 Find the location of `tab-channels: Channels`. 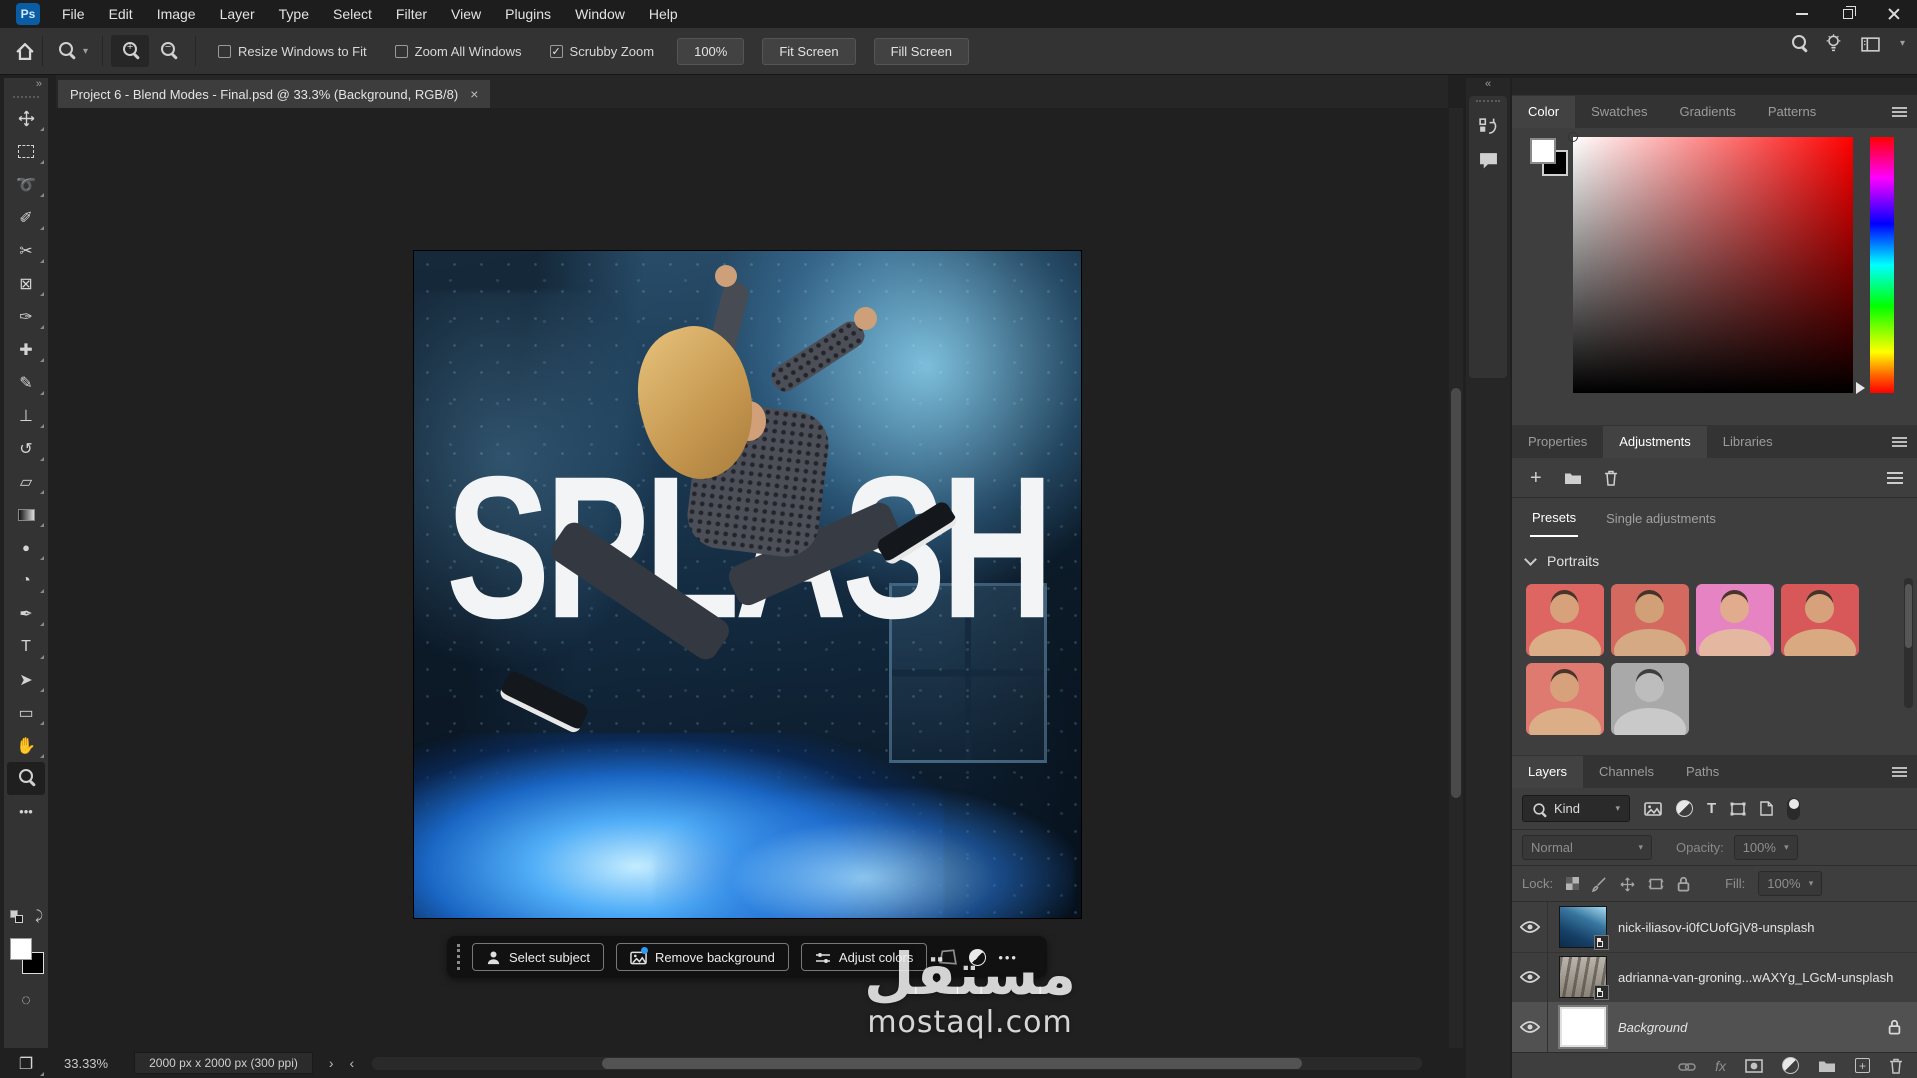

tab-channels: Channels is located at coordinates (1626, 772).